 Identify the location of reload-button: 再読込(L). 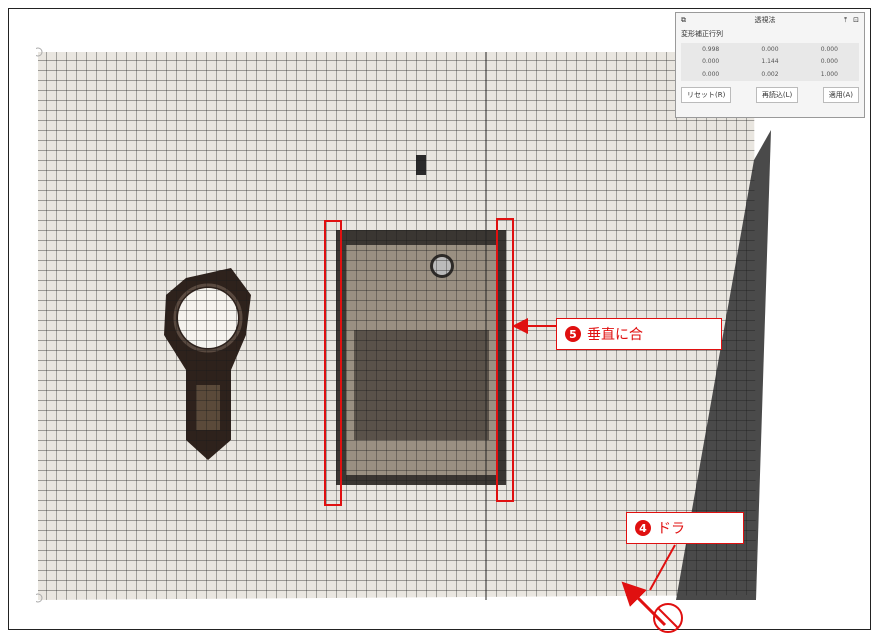
(777, 95).